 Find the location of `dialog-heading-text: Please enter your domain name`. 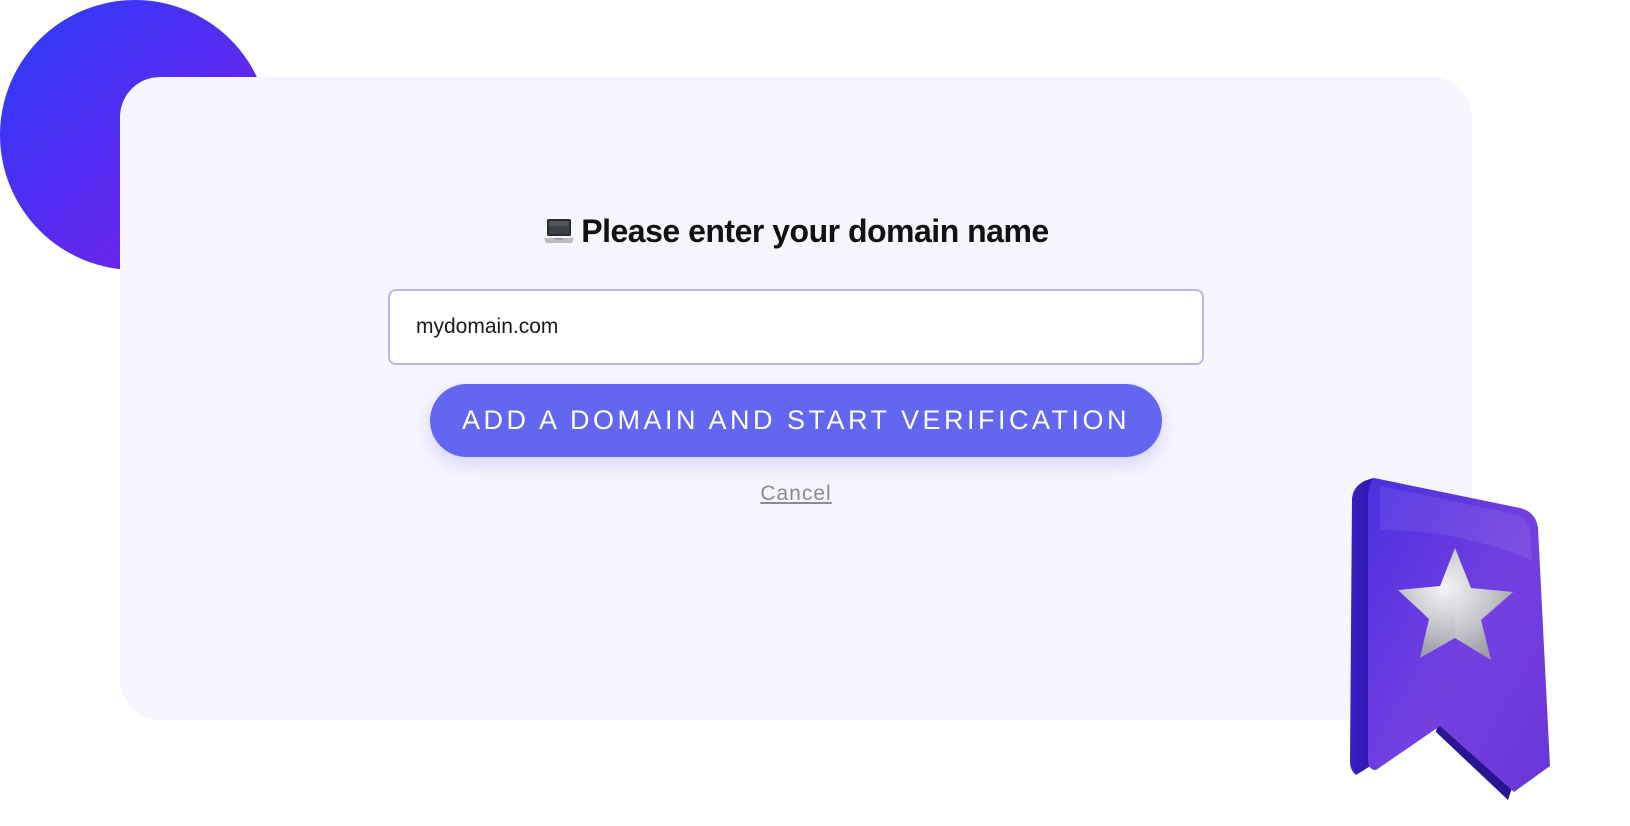

dialog-heading-text: Please enter your domain name is located at coordinates (815, 231).